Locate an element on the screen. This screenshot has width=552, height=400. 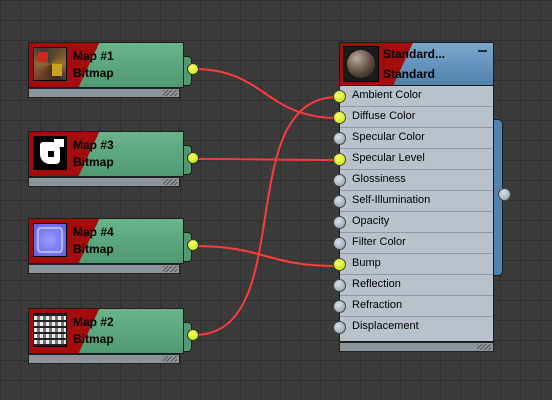
slot-label: Opacity is located at coordinates (371, 221).